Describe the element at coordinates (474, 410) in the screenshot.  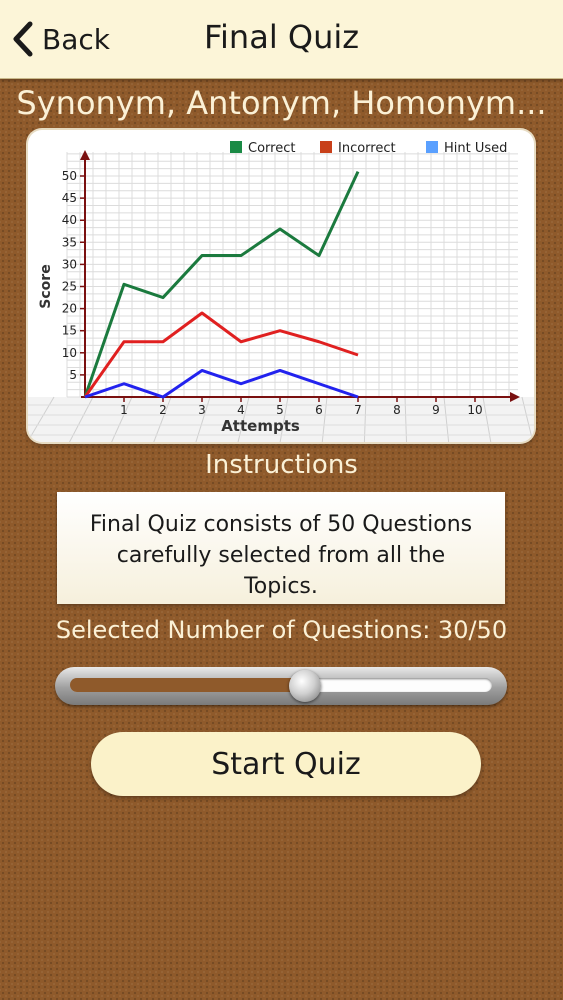
I see `x-tick-label: 10` at that location.